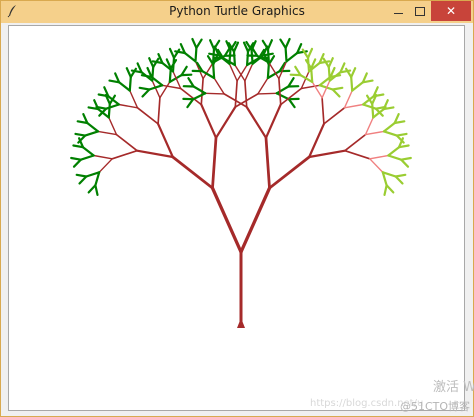 The width and height of the screenshot is (474, 417). I want to click on activate-windows-watermark: 激活 W, so click(453, 387).